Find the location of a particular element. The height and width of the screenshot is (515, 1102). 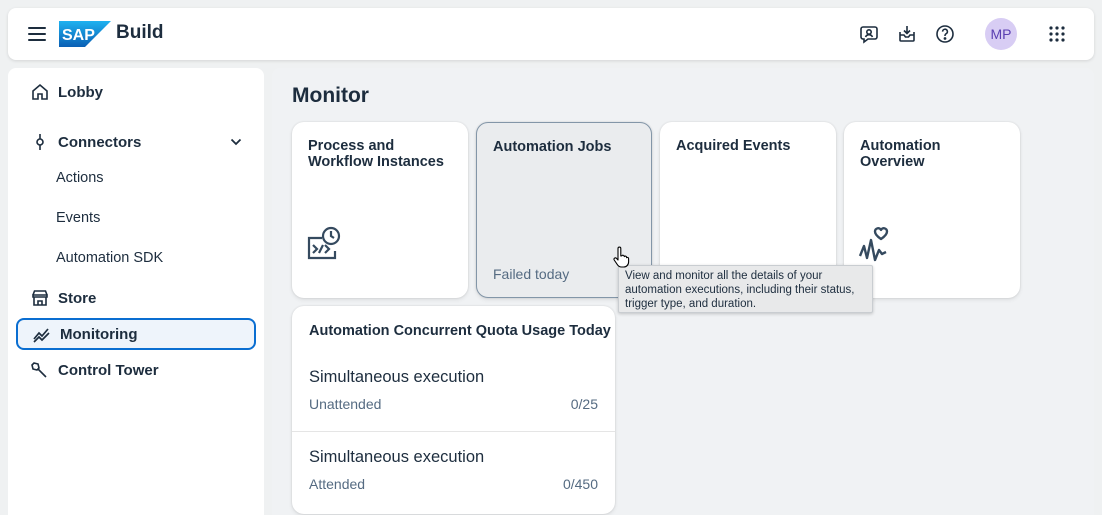

quota-row-value: 0/25 is located at coordinates (584, 404).